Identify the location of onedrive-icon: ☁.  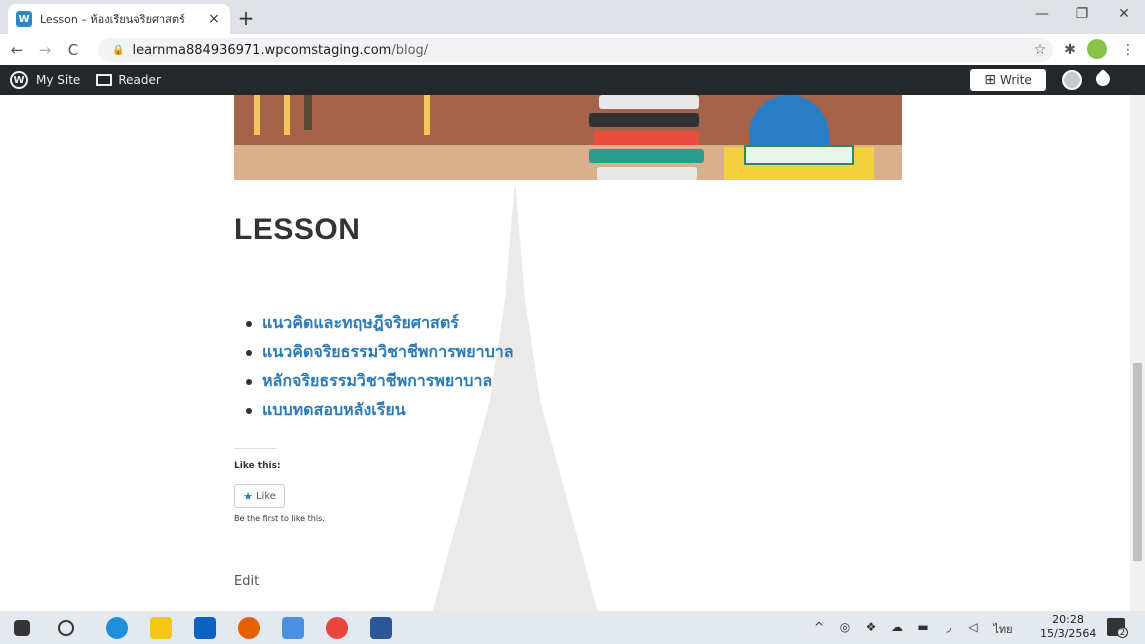
(897, 627).